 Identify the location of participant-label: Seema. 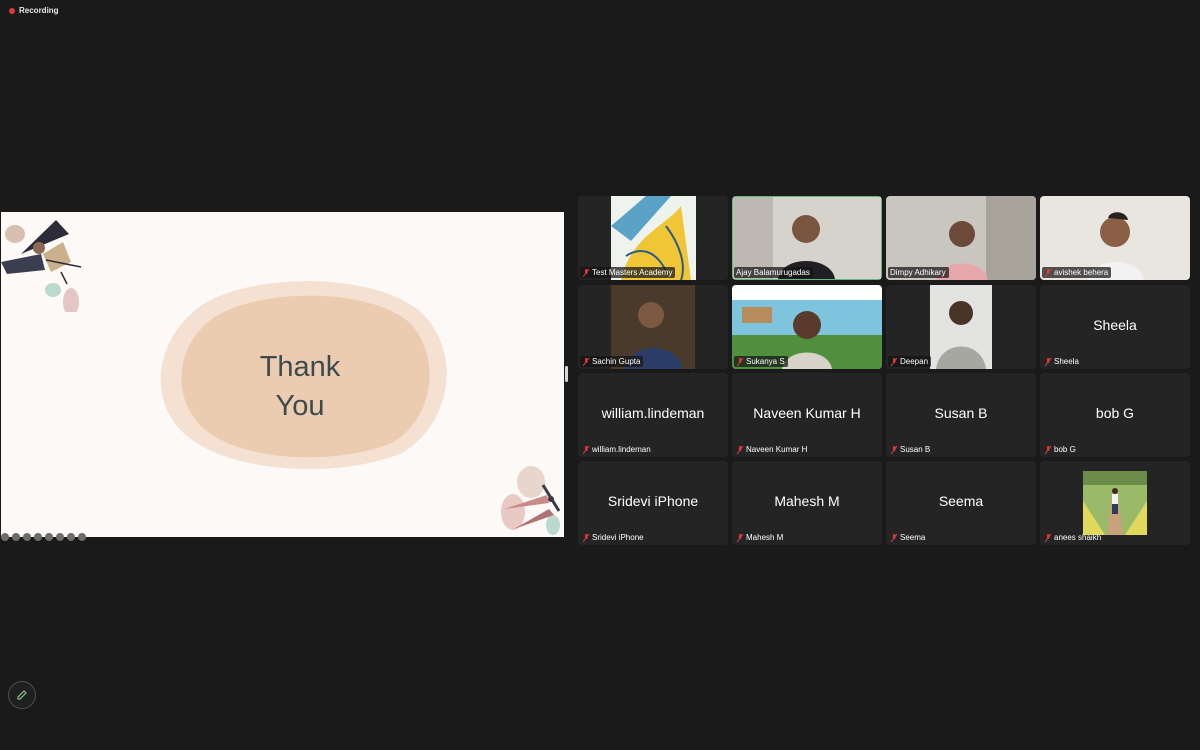
(908, 537).